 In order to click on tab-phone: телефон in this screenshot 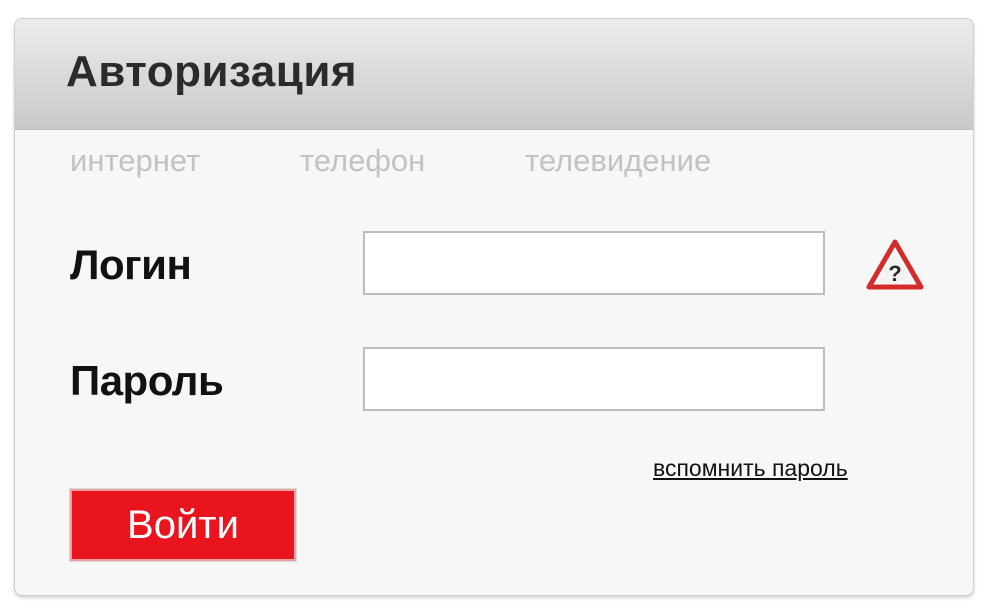, I will do `click(362, 161)`.